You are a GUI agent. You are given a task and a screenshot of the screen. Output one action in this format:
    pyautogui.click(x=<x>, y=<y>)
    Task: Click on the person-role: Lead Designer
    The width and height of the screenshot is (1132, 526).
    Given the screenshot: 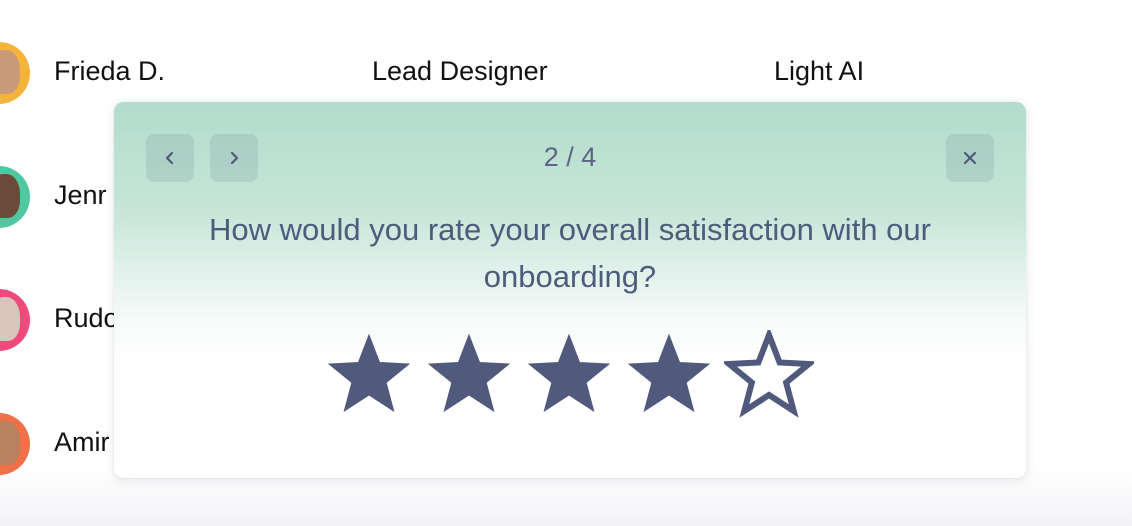 What is the action you would take?
    pyautogui.click(x=460, y=71)
    